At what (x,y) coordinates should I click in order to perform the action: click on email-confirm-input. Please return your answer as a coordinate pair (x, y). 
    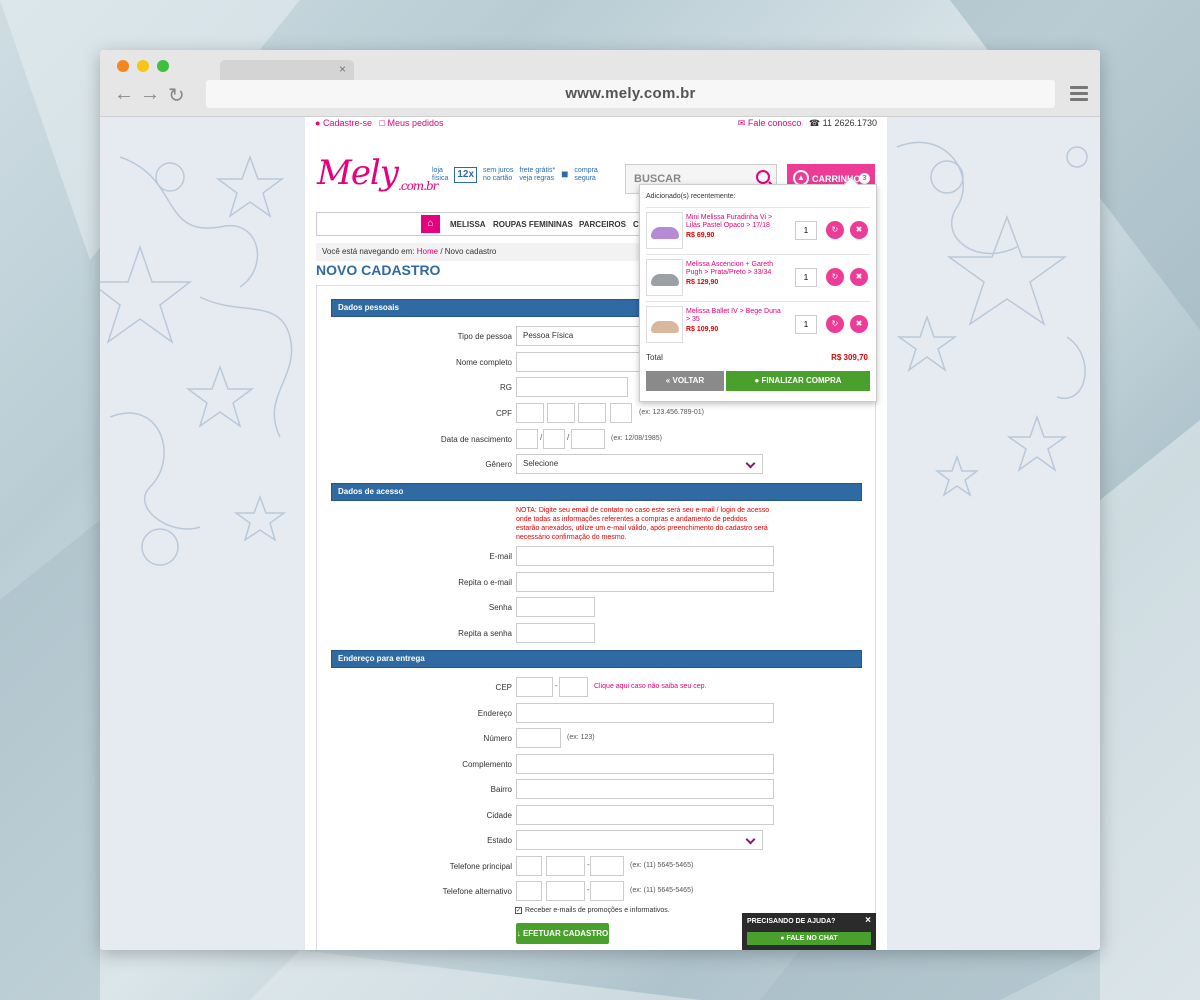
    Looking at the image, I should click on (645, 582).